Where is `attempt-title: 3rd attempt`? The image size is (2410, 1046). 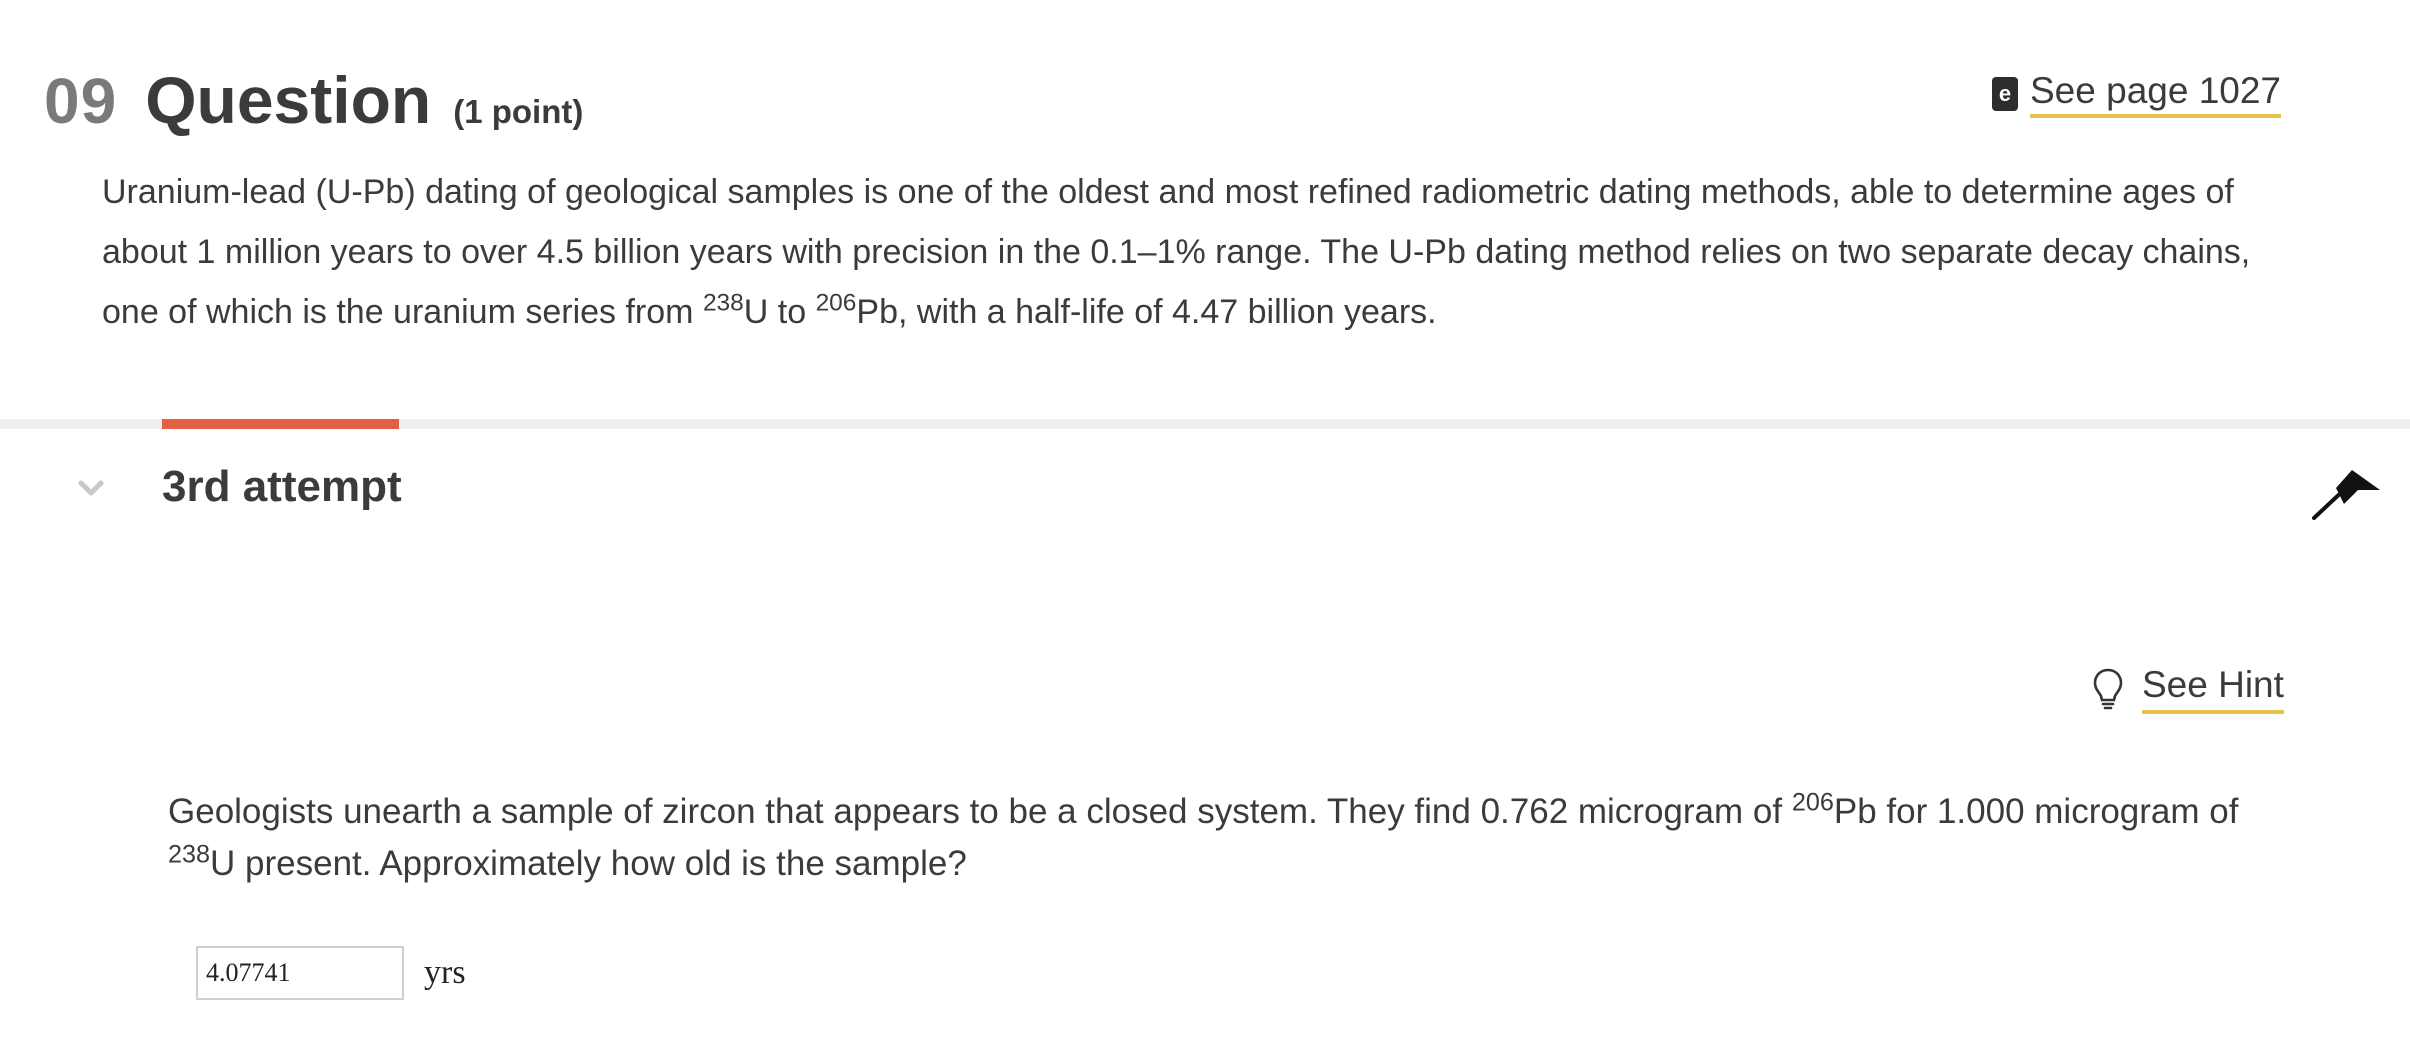 attempt-title: 3rd attempt is located at coordinates (282, 486).